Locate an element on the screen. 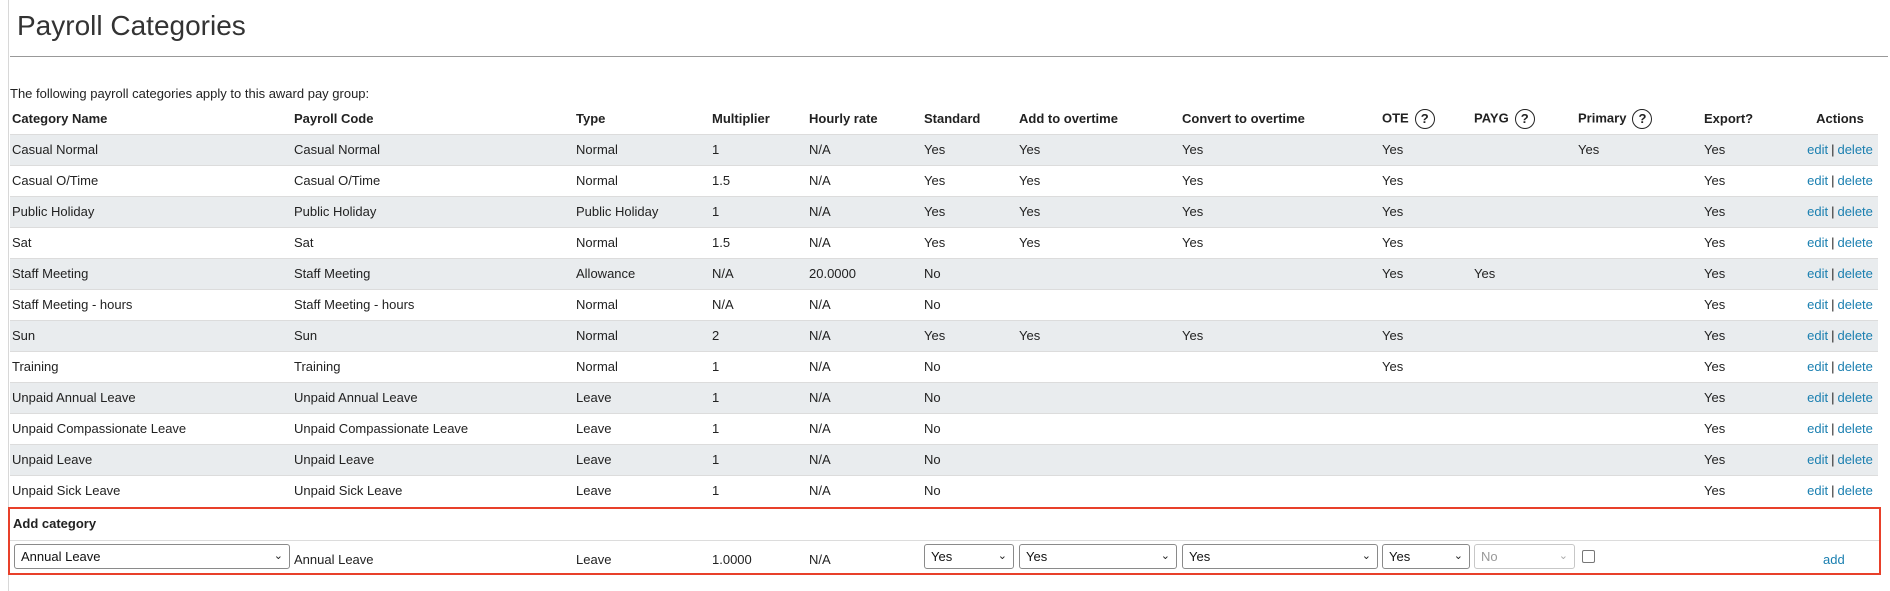 Image resolution: width=1890 pixels, height=591 pixels. convert-to-overtime-select-value: Yes is located at coordinates (1200, 556).